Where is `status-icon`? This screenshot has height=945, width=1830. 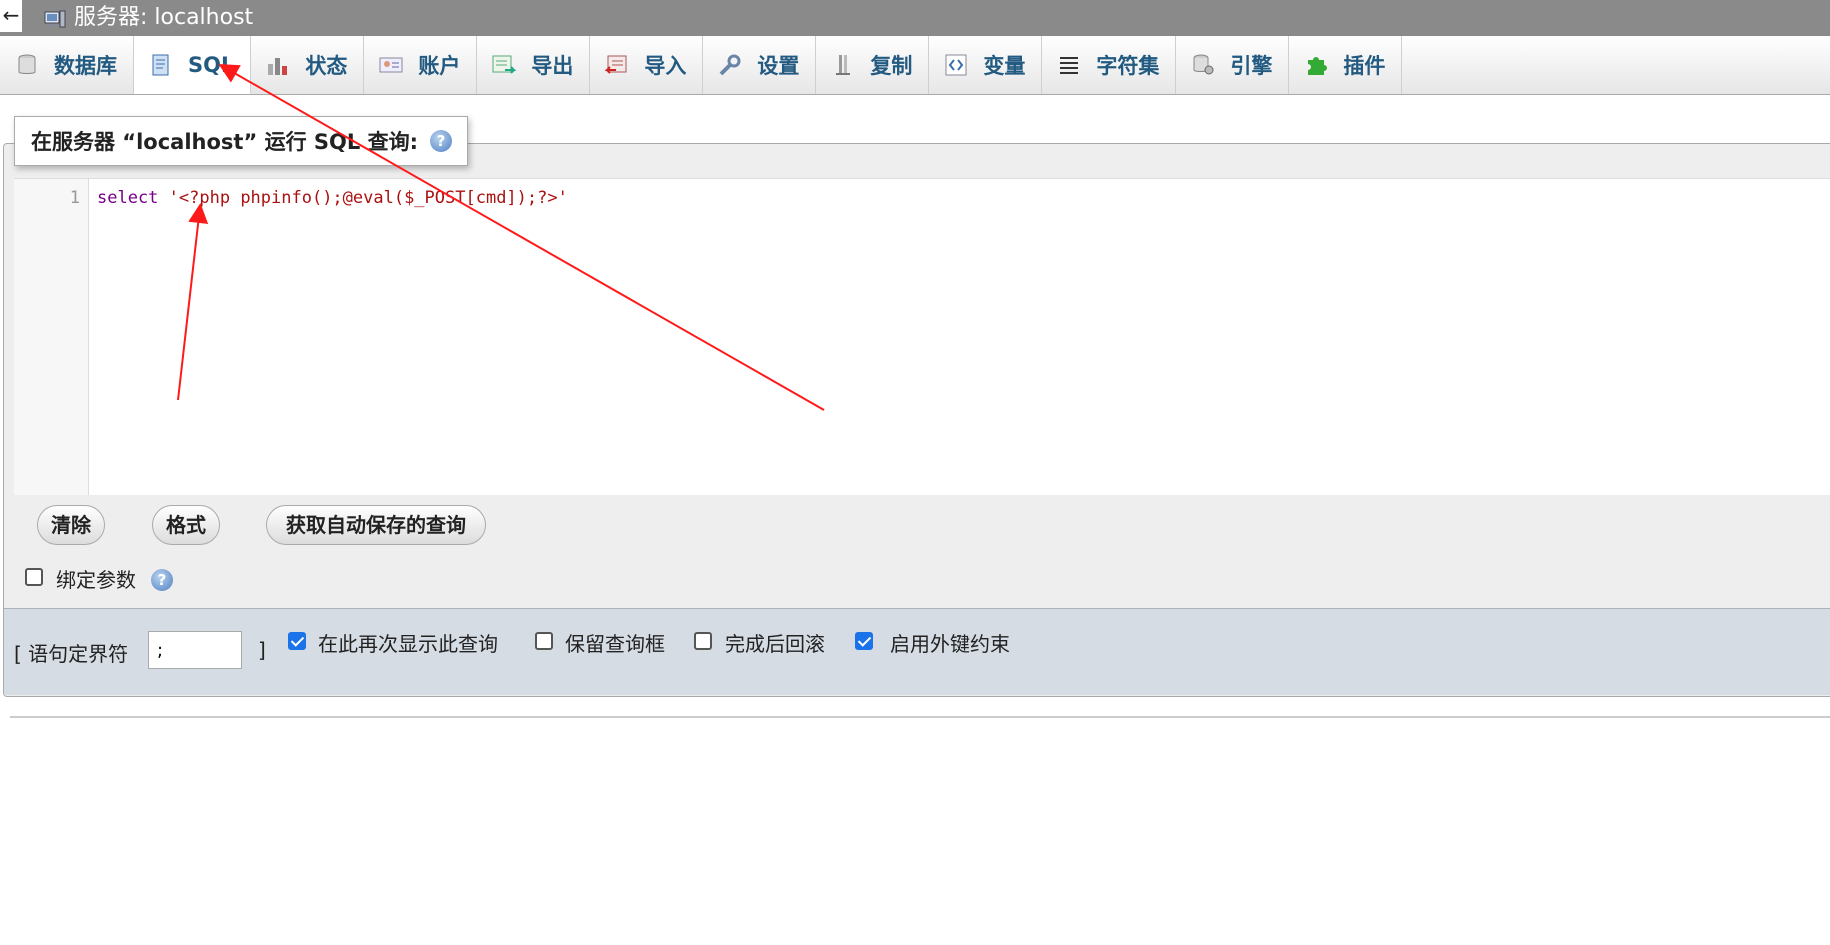
status-icon is located at coordinates (278, 66).